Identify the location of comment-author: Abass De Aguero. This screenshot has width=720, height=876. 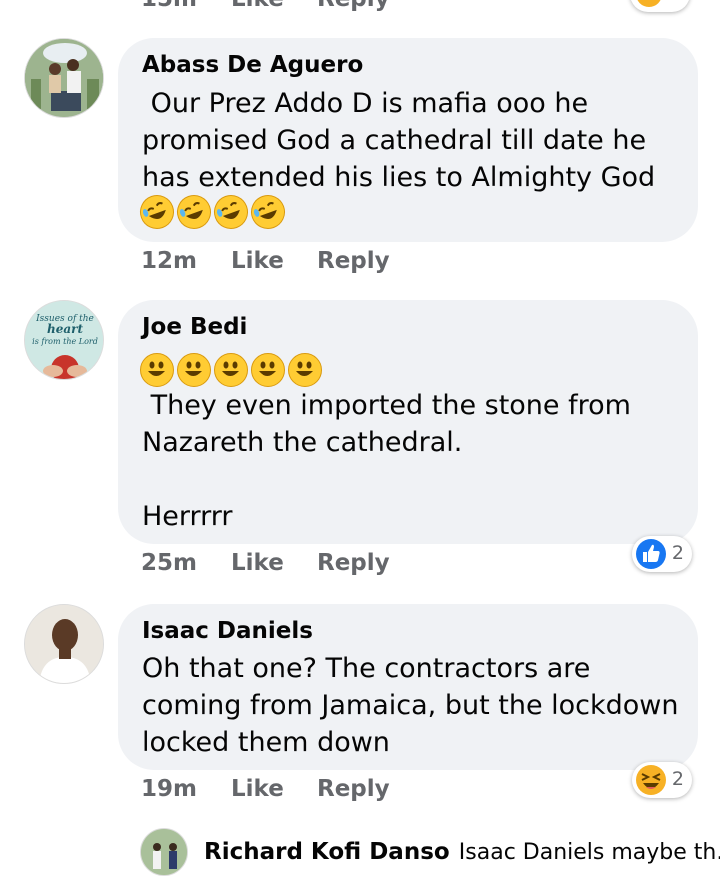
(252, 65).